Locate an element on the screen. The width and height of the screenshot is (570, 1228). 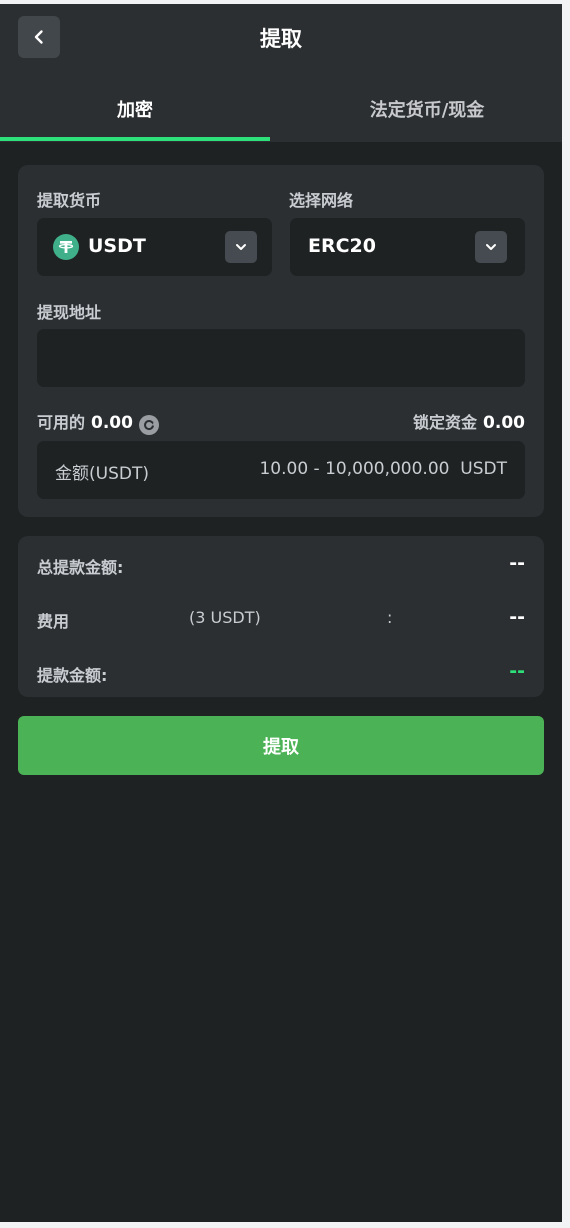
amount-placeholder: 金额(USDT) is located at coordinates (102, 474).